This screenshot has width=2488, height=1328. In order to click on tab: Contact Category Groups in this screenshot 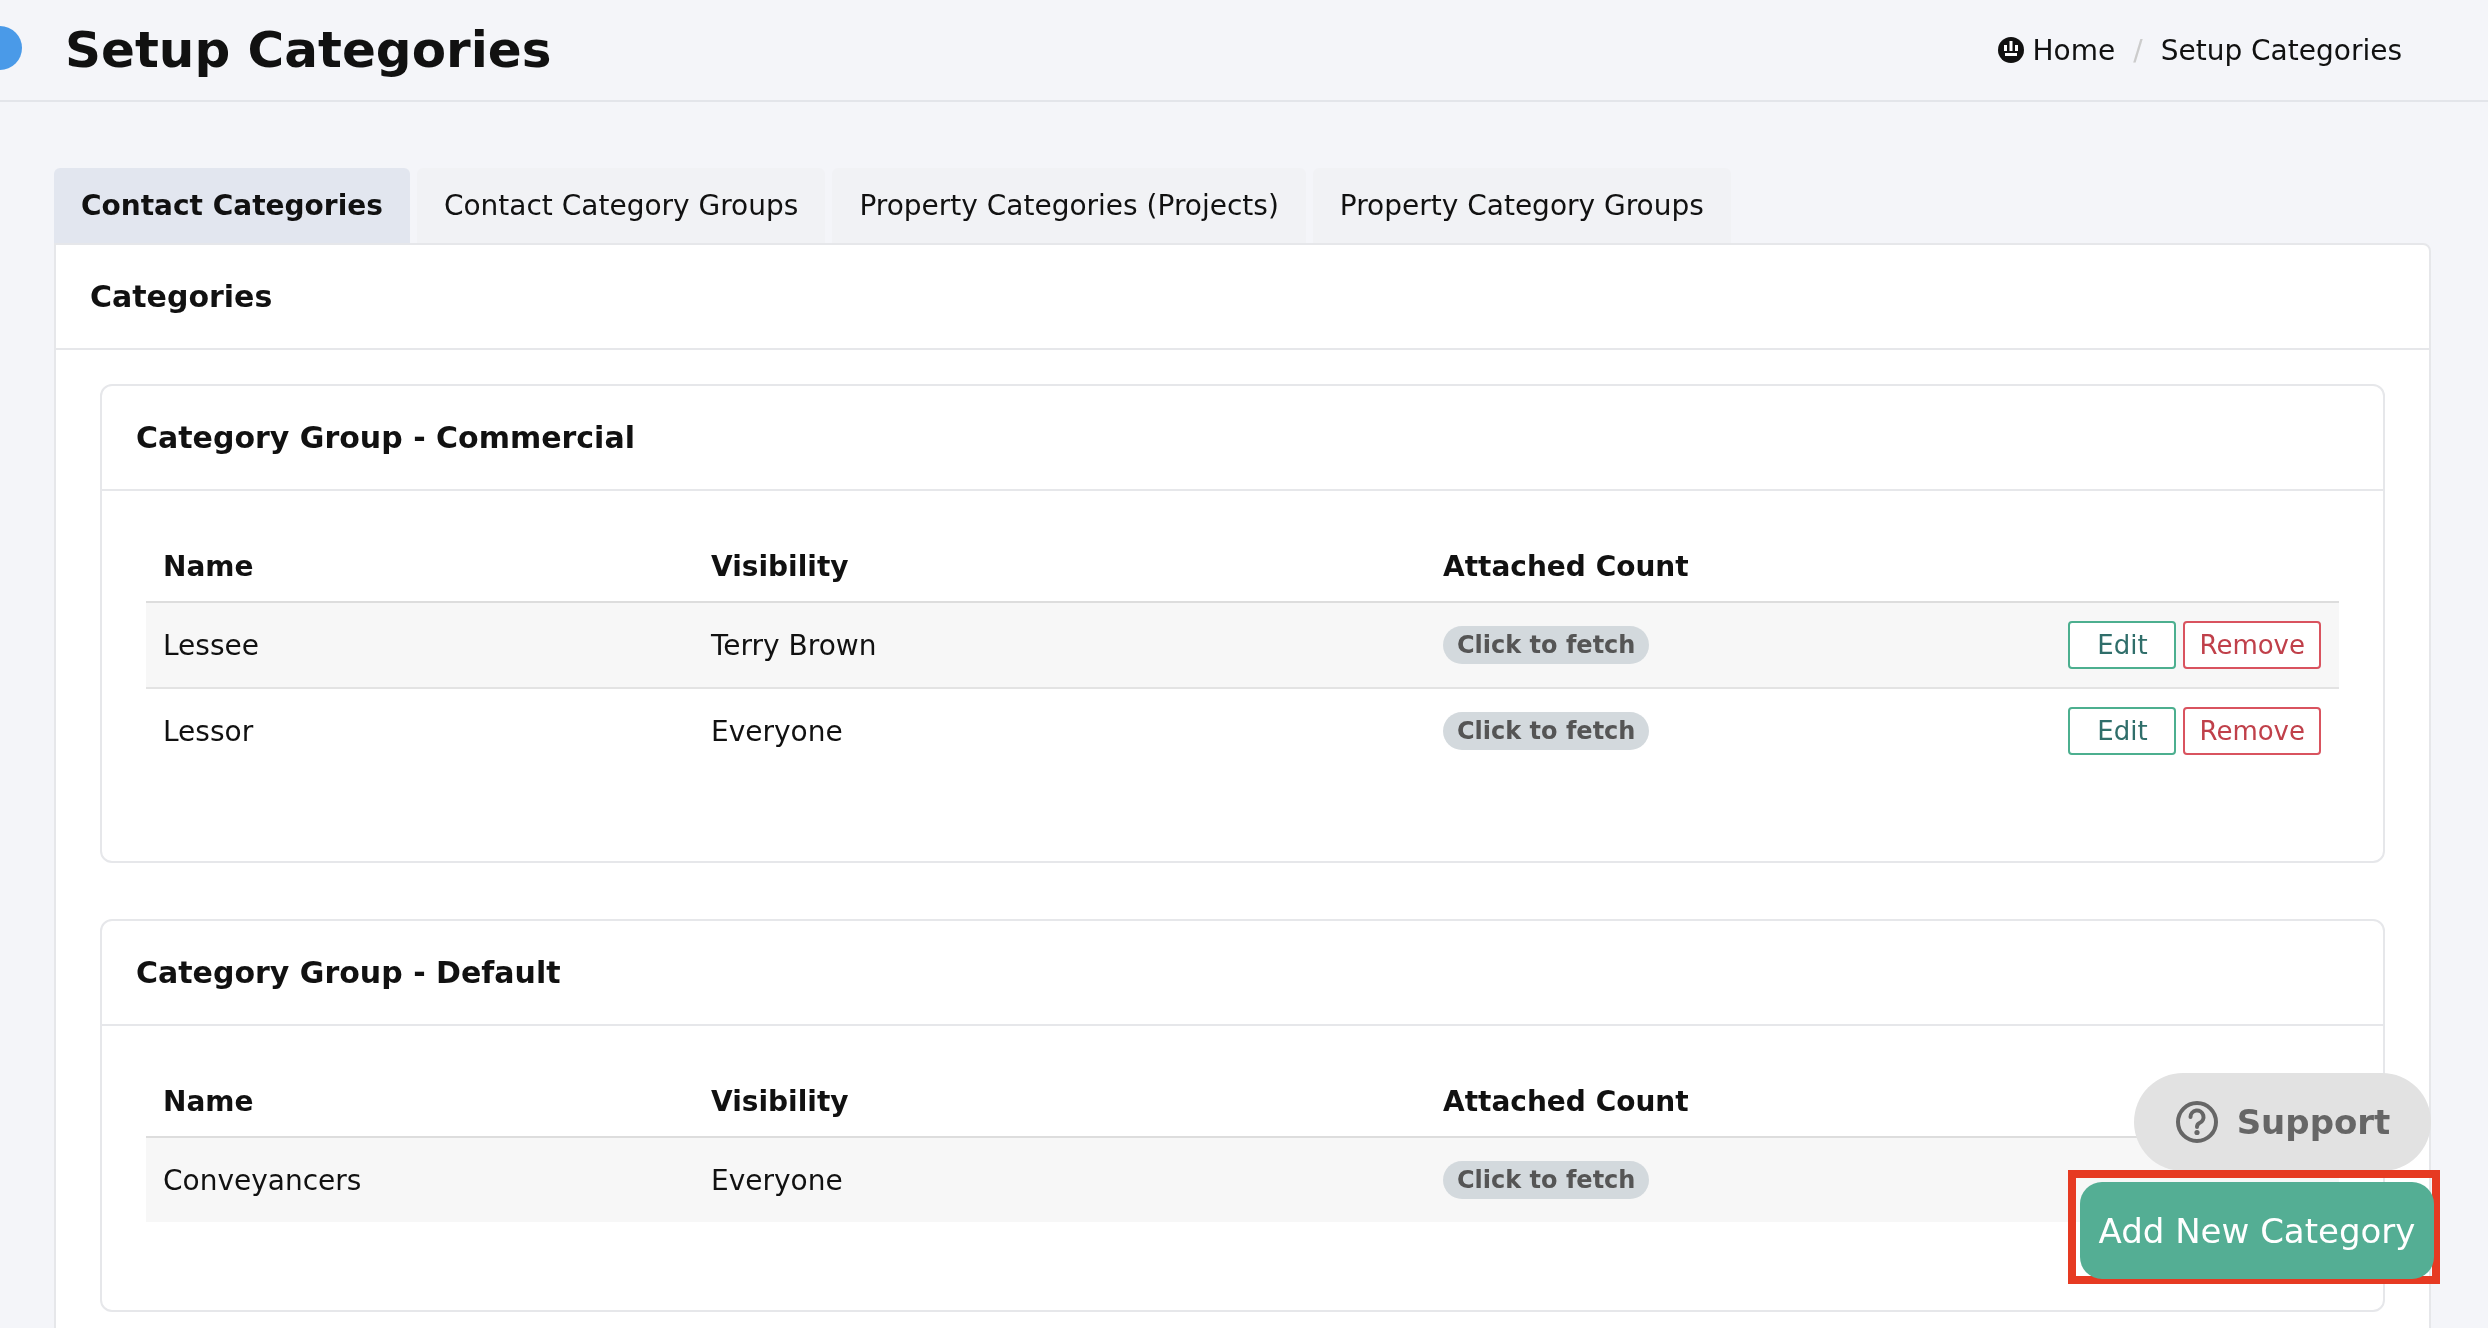, I will do `click(621, 205)`.